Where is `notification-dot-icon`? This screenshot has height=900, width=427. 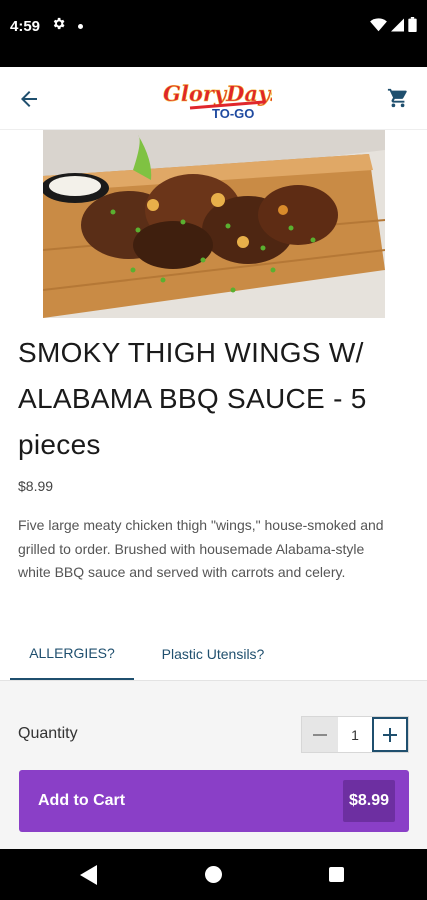
notification-dot-icon is located at coordinates (80, 26).